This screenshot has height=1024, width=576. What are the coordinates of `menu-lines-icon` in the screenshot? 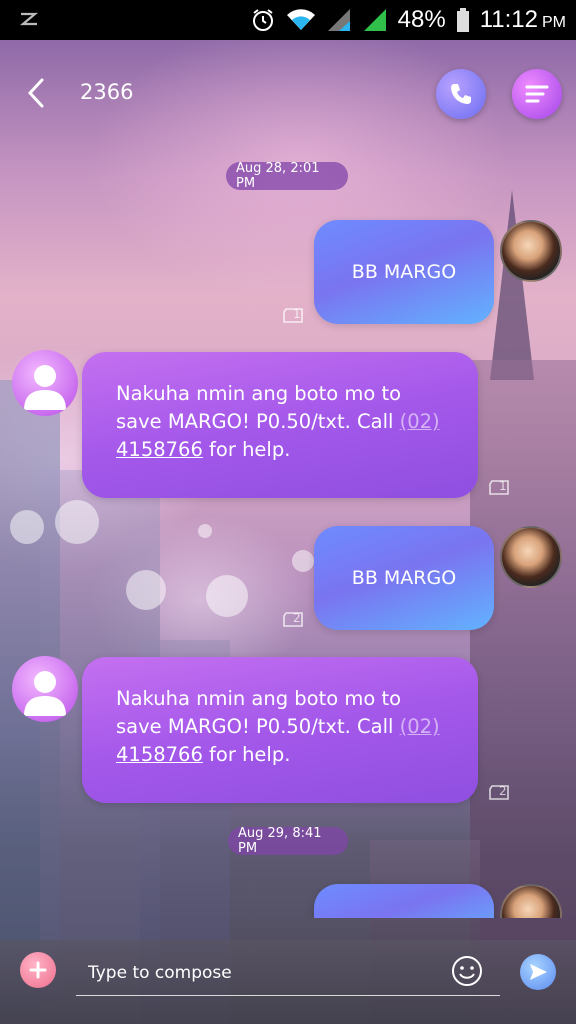 It's located at (537, 94).